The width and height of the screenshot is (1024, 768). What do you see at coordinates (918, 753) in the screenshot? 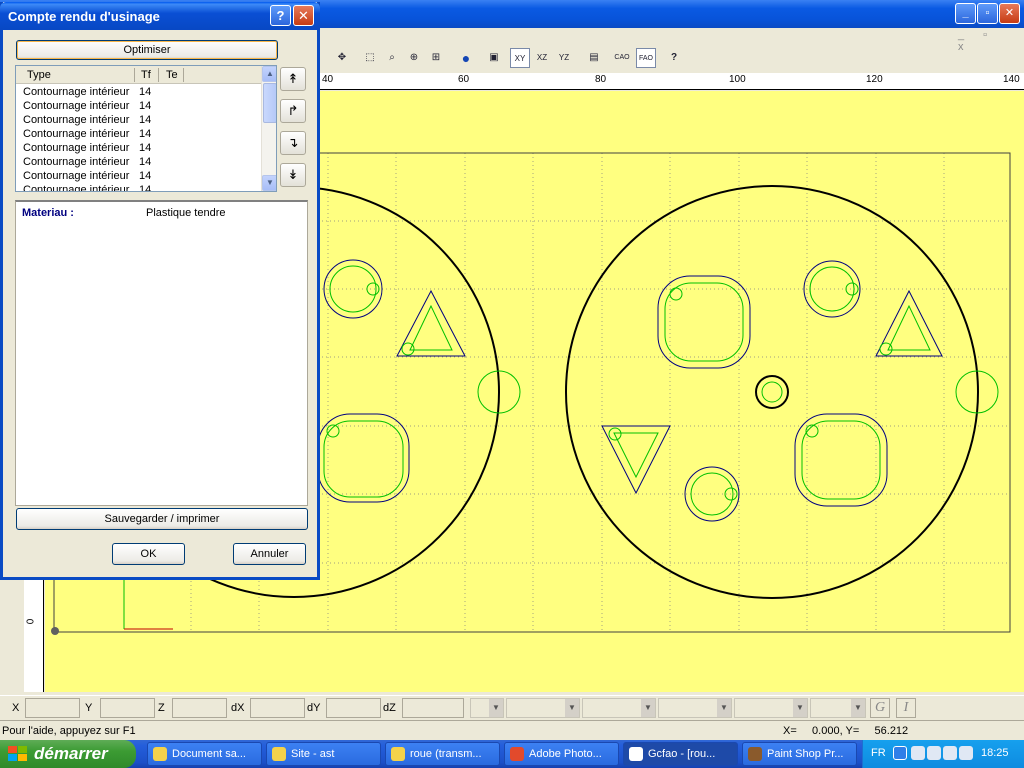
I see `tray-network-icon` at bounding box center [918, 753].